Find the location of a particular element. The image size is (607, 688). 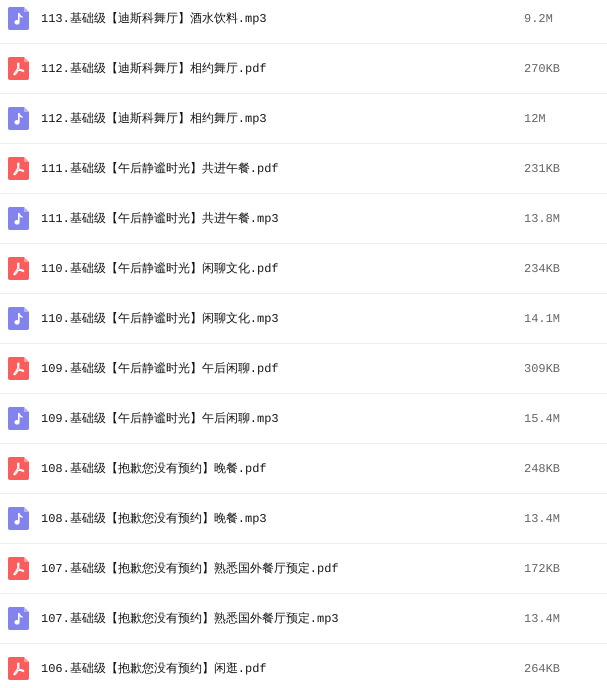

file-name: 110.基础级【午后静谧时光】闲聊文化.mp3 is located at coordinates (160, 318).